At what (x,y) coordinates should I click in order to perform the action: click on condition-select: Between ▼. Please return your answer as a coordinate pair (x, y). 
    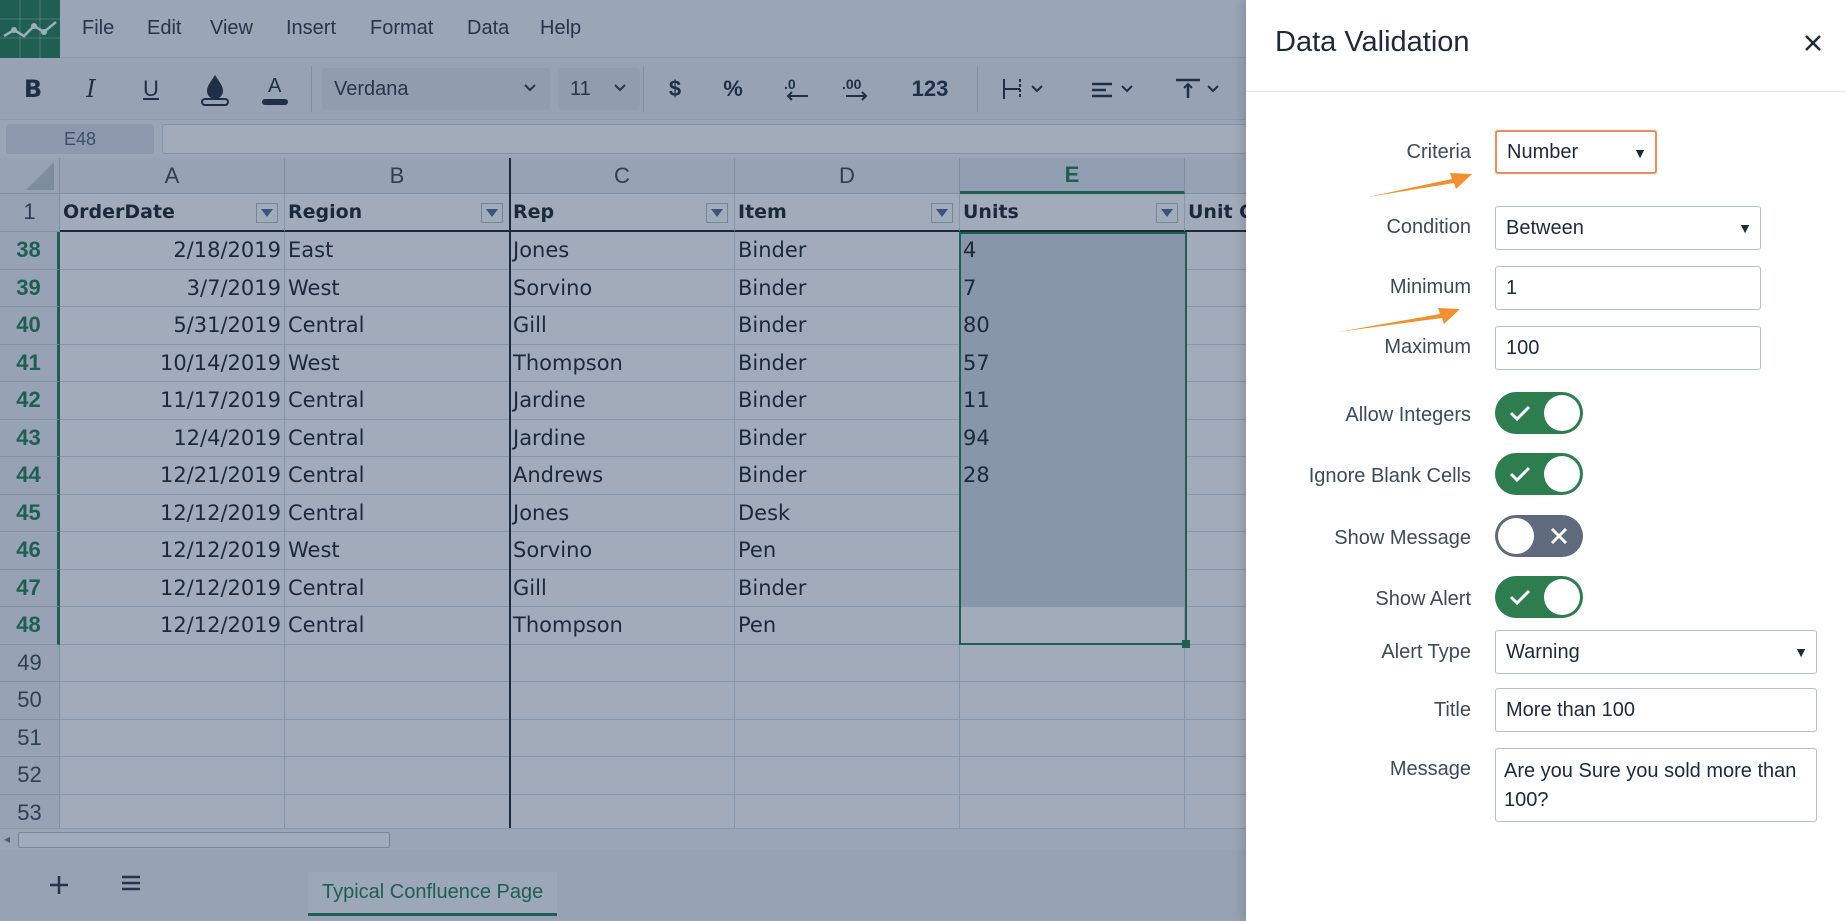
    Looking at the image, I should click on (1628, 228).